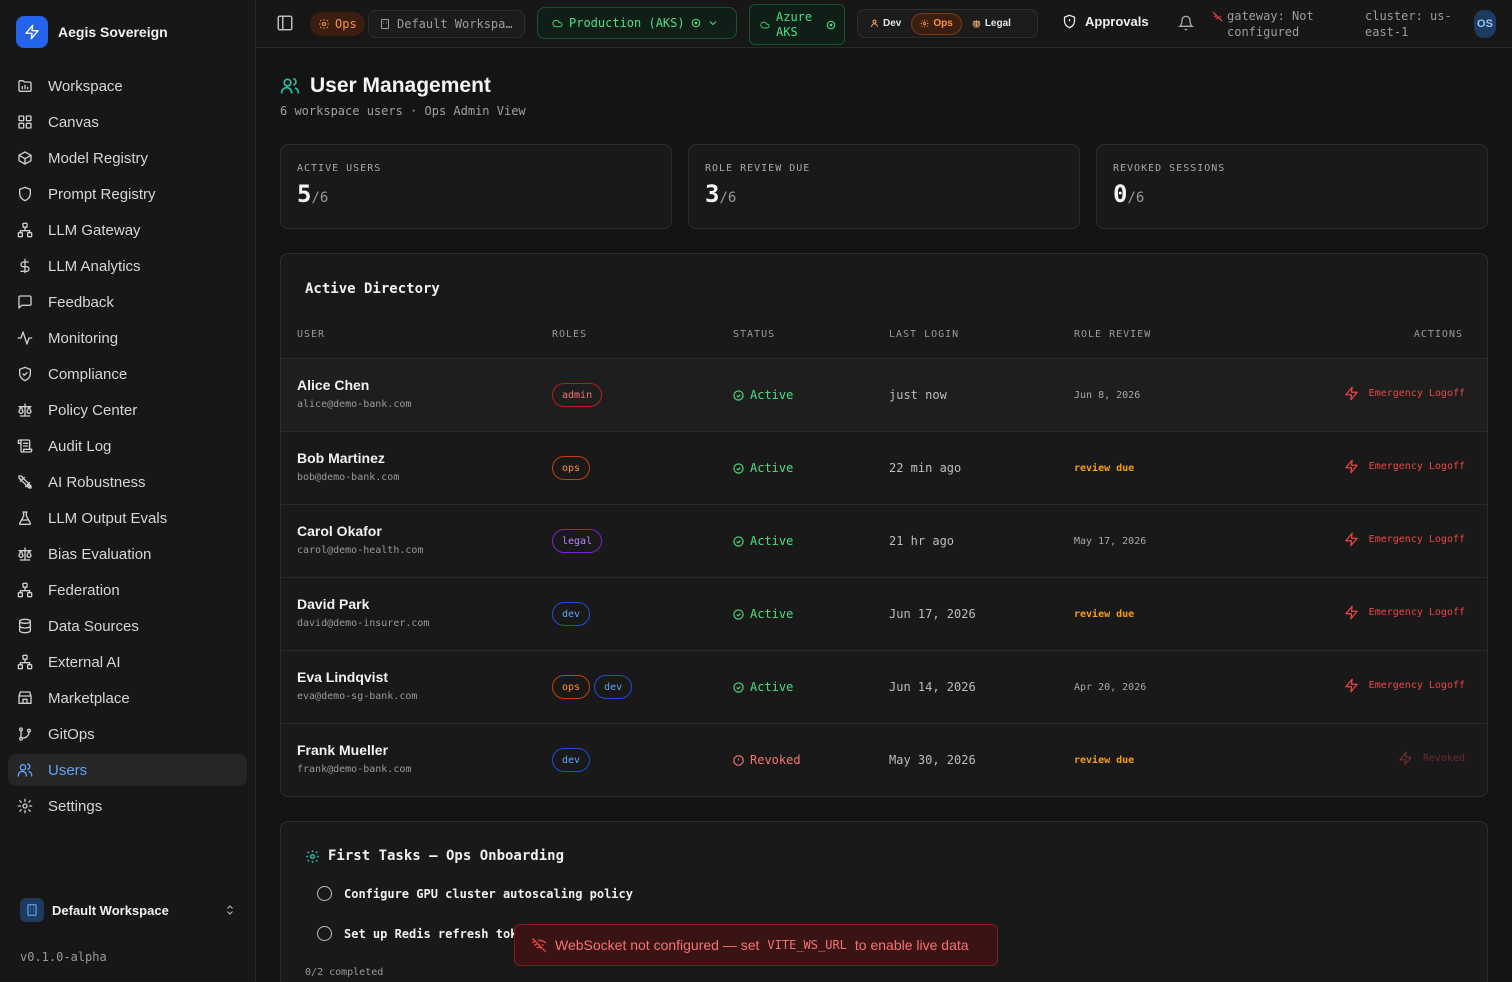  What do you see at coordinates (127, 302) in the screenshot?
I see `sidebar-item-feedback: Feedback` at bounding box center [127, 302].